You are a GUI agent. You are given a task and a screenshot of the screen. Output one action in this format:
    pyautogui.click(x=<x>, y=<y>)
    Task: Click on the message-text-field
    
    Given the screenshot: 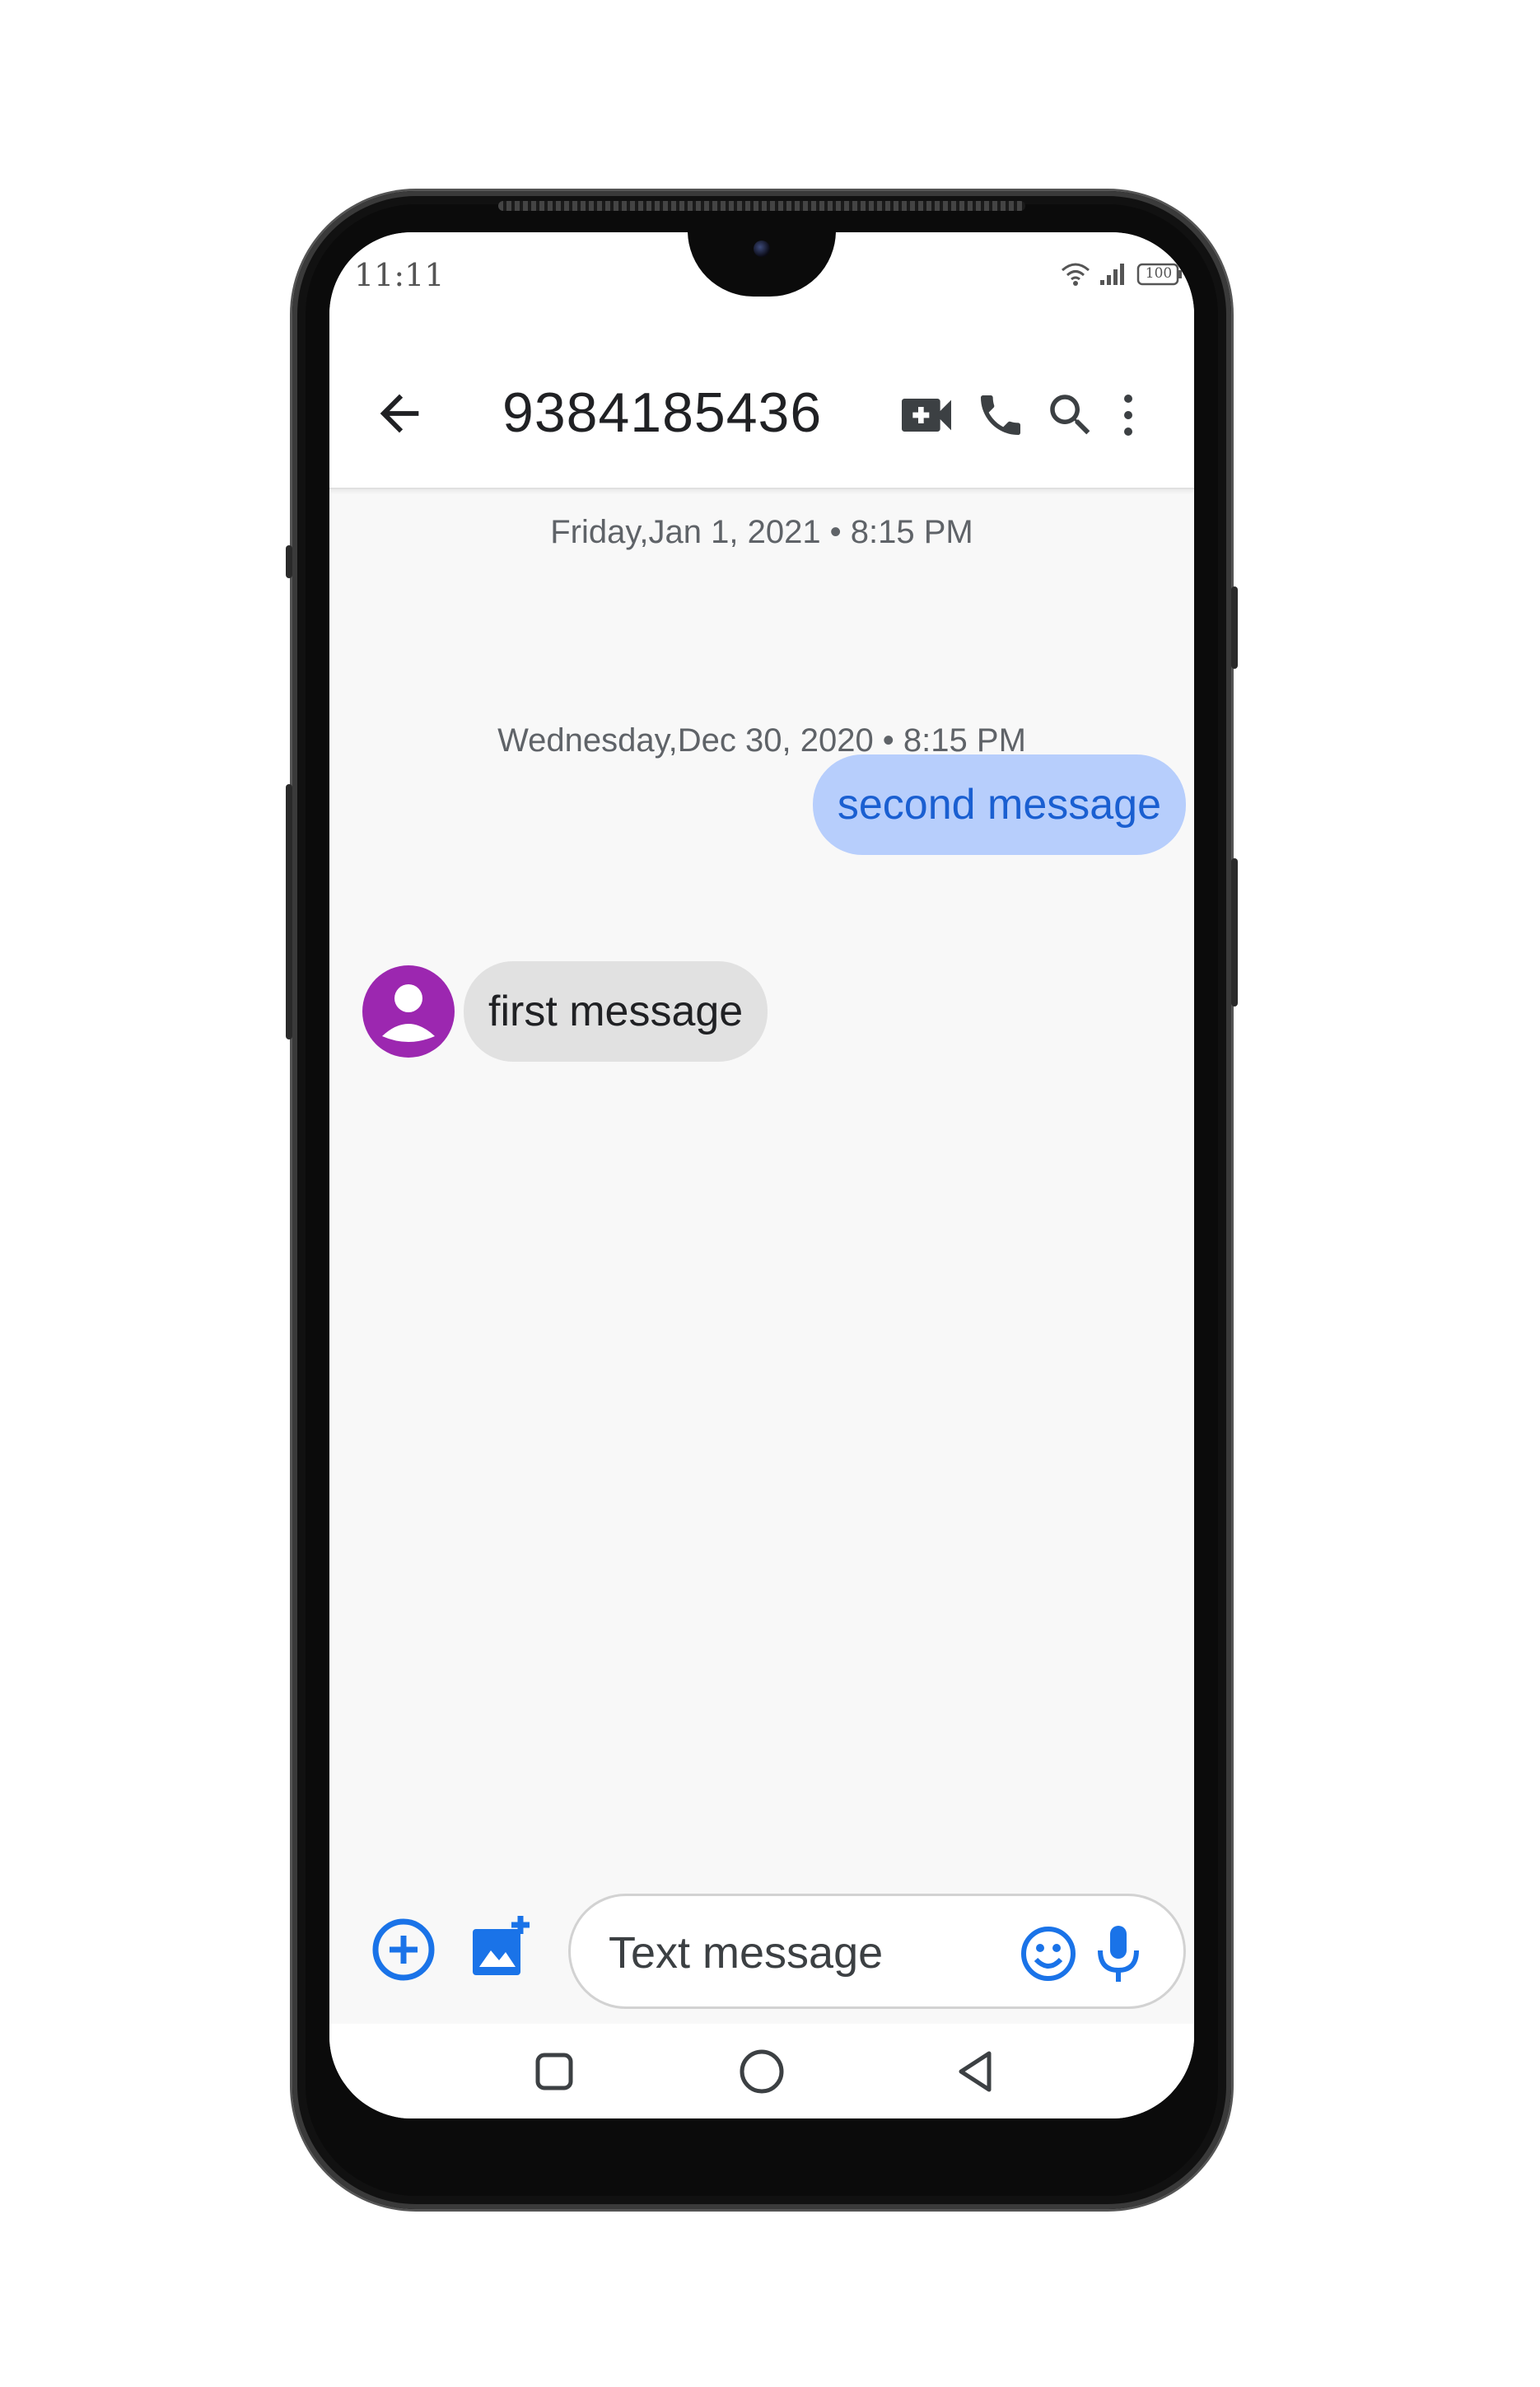 What is the action you would take?
    pyautogui.click(x=877, y=1952)
    